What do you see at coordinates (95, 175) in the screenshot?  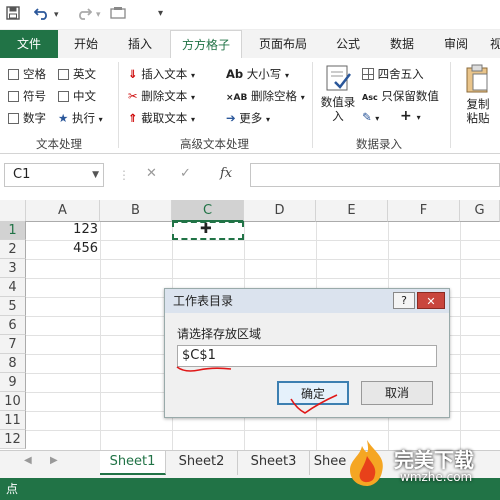 I see `chevron-down-icon: ▼` at bounding box center [95, 175].